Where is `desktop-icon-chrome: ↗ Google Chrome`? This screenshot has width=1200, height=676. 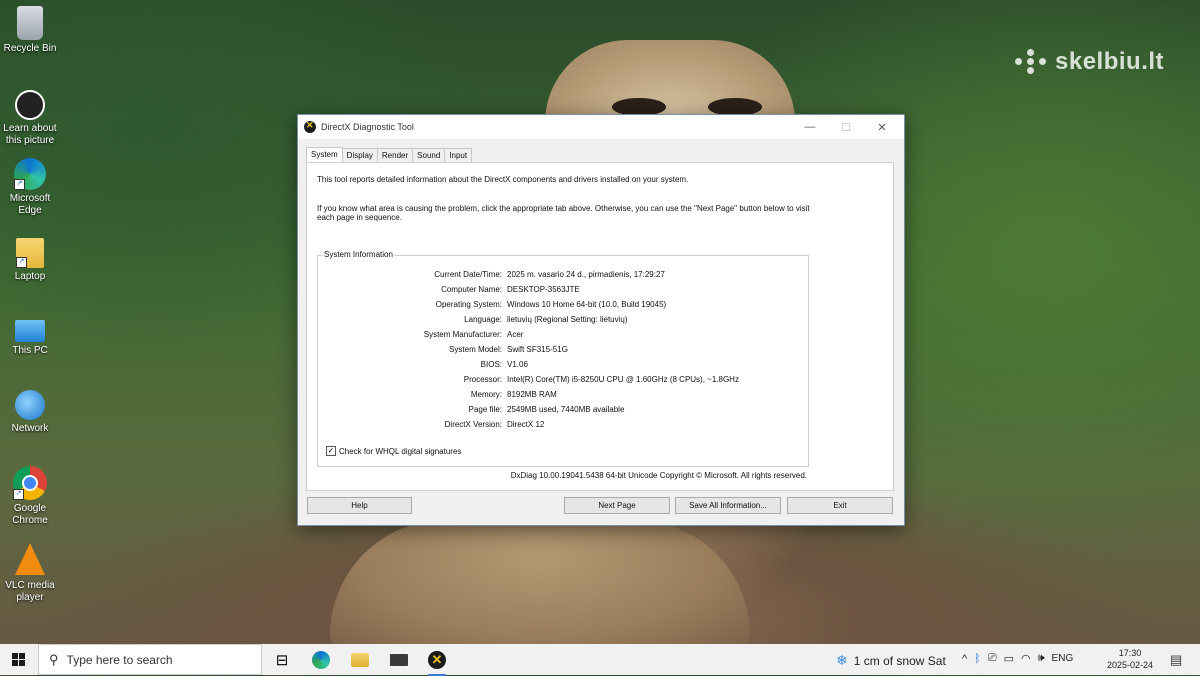 desktop-icon-chrome: ↗ Google Chrome is located at coordinates (30, 496).